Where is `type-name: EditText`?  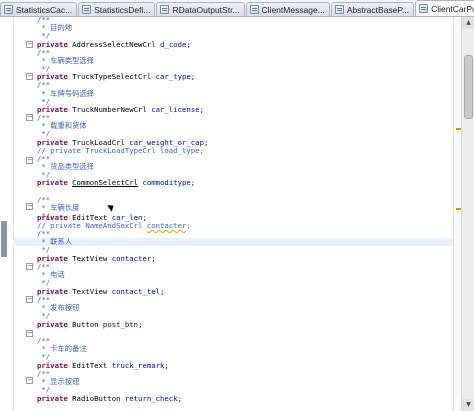
type-name: EditText is located at coordinates (92, 365).